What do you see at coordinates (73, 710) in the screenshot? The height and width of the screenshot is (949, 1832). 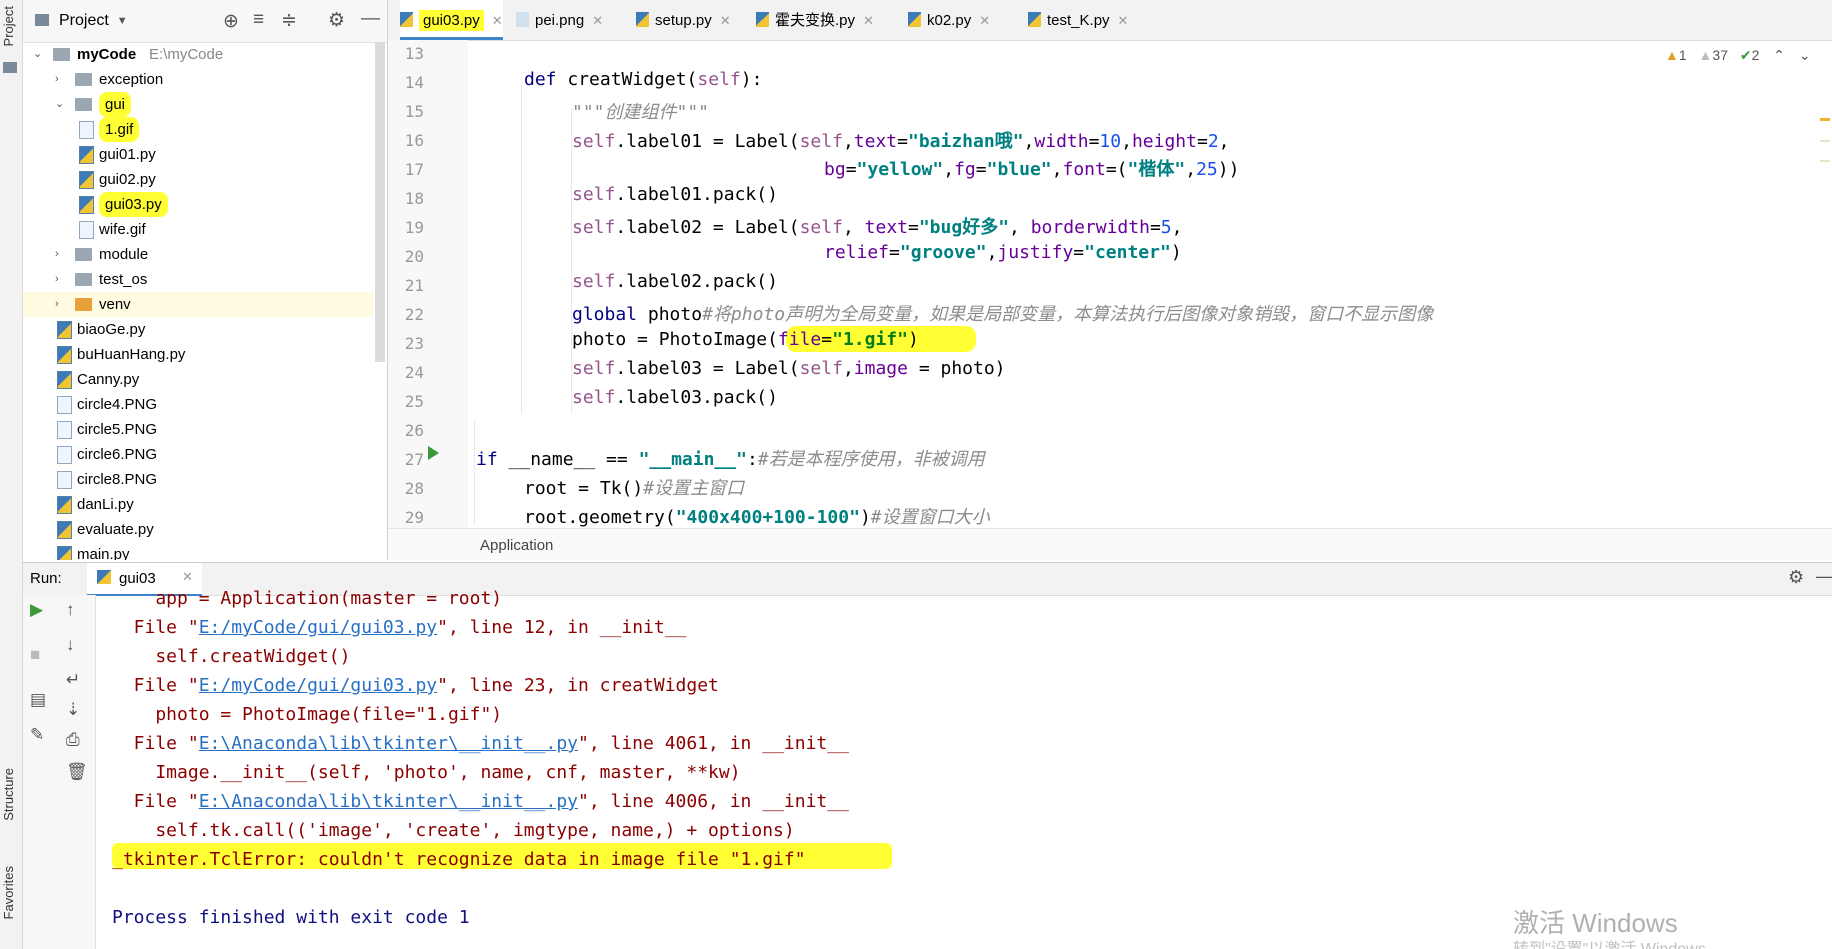 I see `scroll-to-end-icon: ⇣` at bounding box center [73, 710].